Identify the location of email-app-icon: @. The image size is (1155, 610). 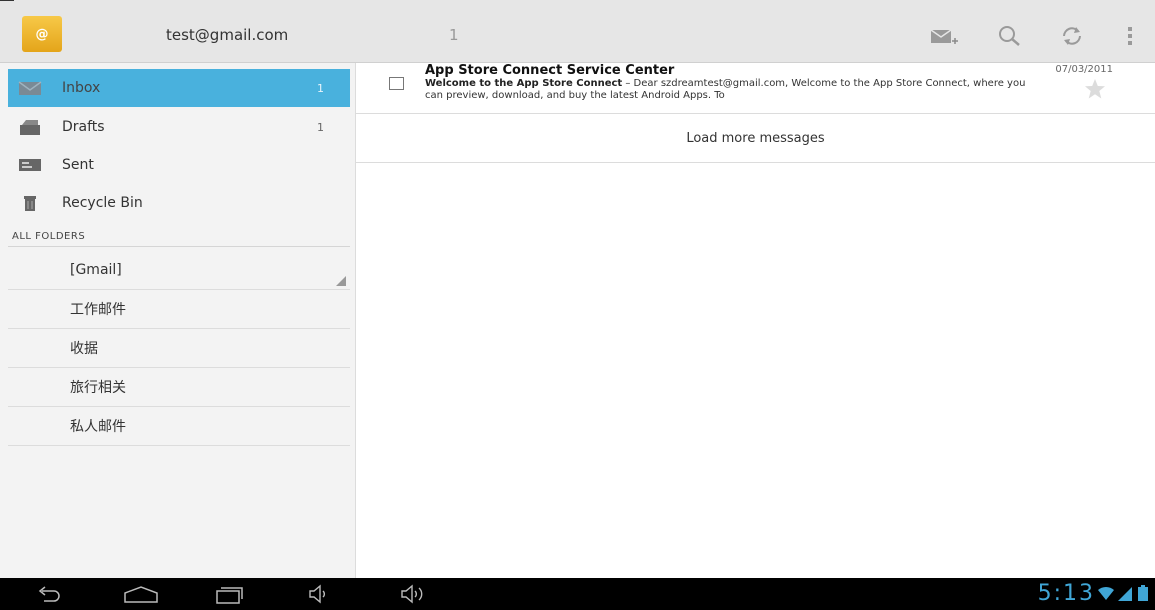
(42, 34).